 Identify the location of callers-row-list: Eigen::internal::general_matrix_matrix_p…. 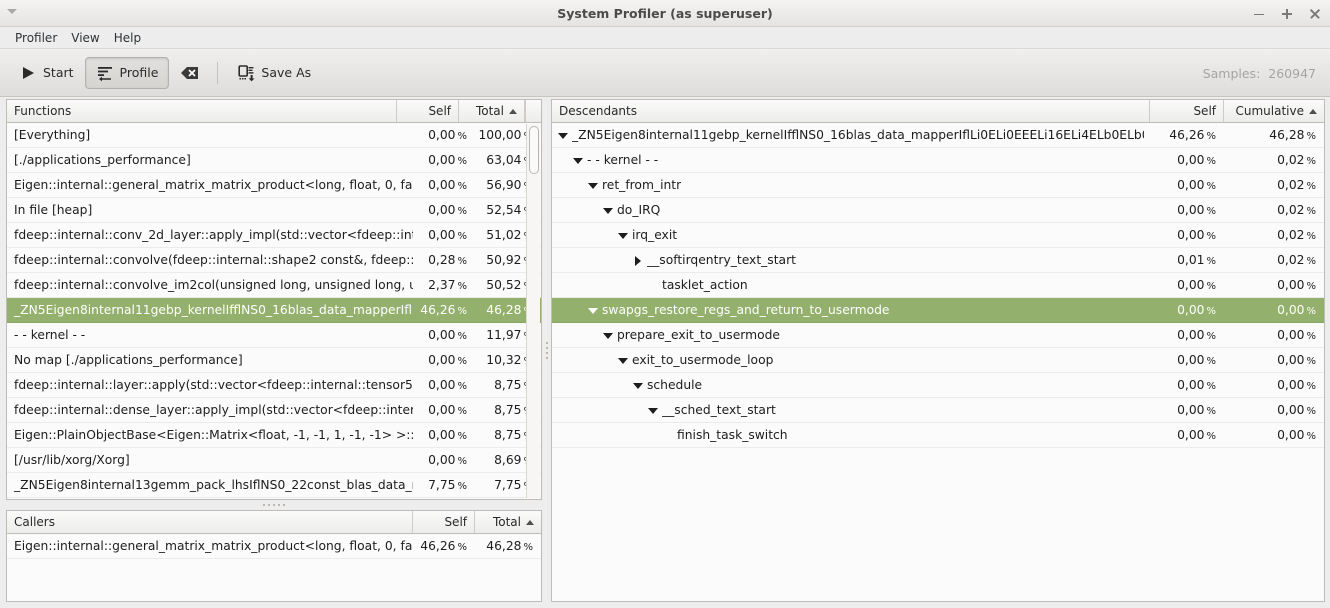
(274, 546).